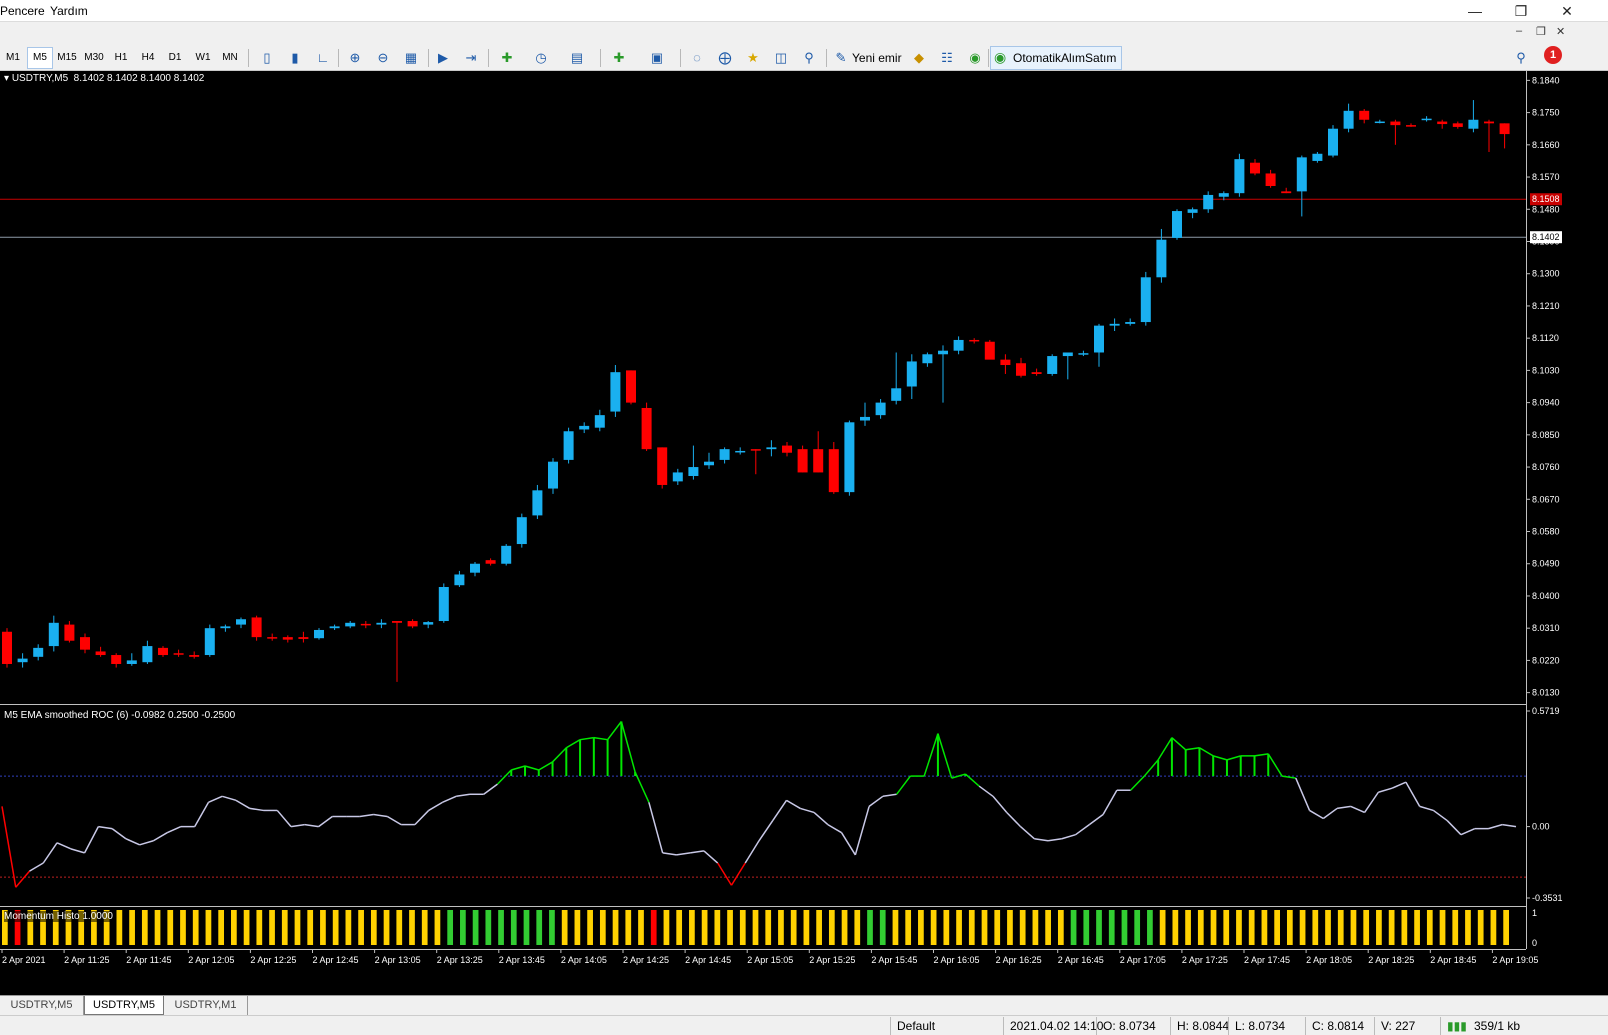 The height and width of the screenshot is (1035, 1608). Describe the element at coordinates (1056, 58) in the screenshot. I see `autotrading-button: ◉ OtomatikAlımSatım` at that location.